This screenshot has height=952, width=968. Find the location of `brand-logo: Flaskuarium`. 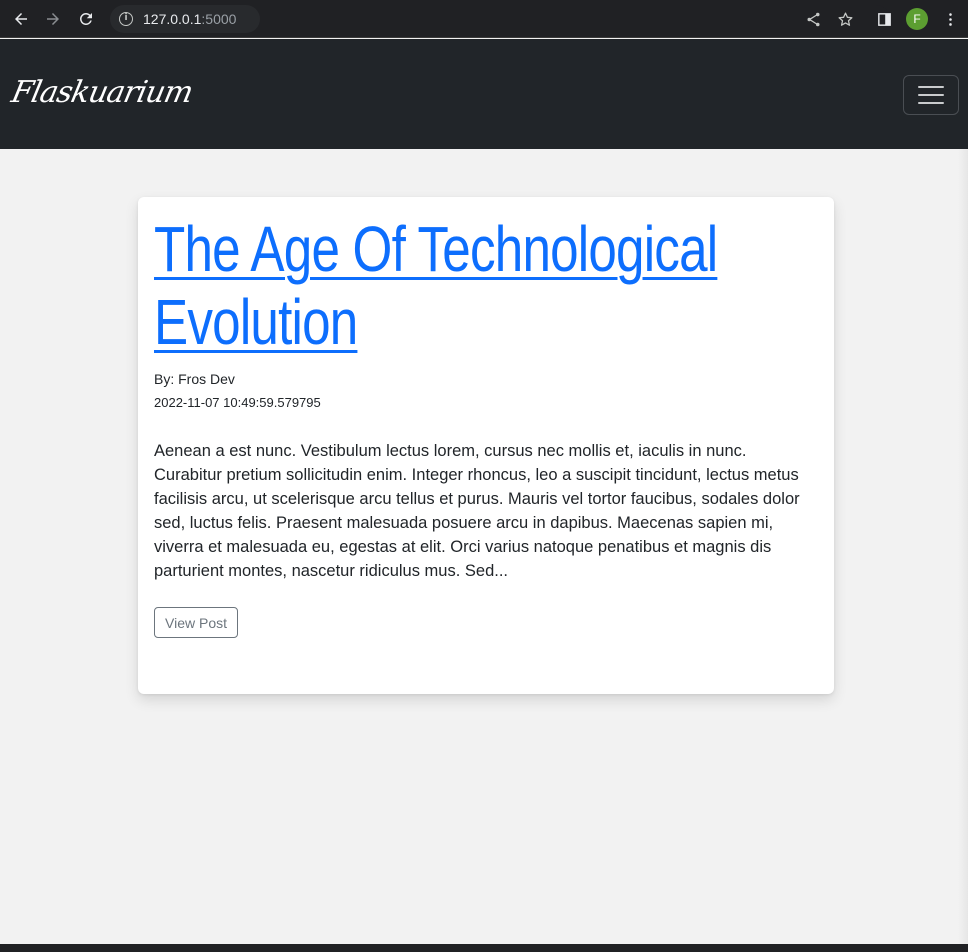

brand-logo: Flaskuarium is located at coordinates (101, 92).